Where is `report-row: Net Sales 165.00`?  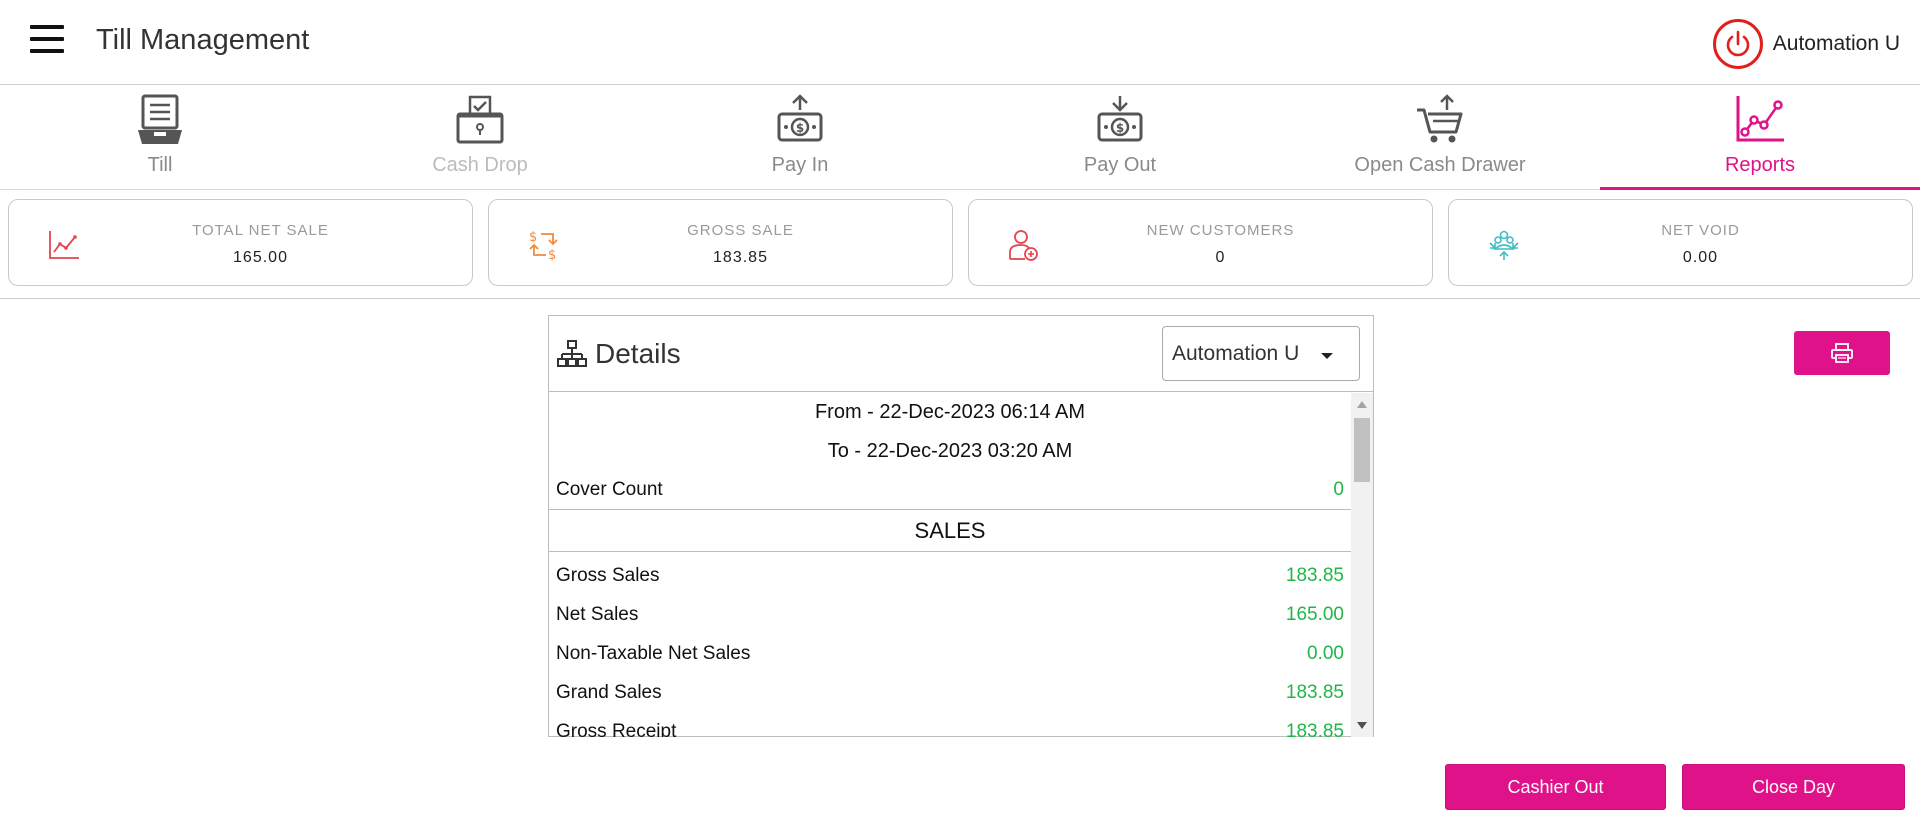 report-row: Net Sales 165.00 is located at coordinates (950, 614).